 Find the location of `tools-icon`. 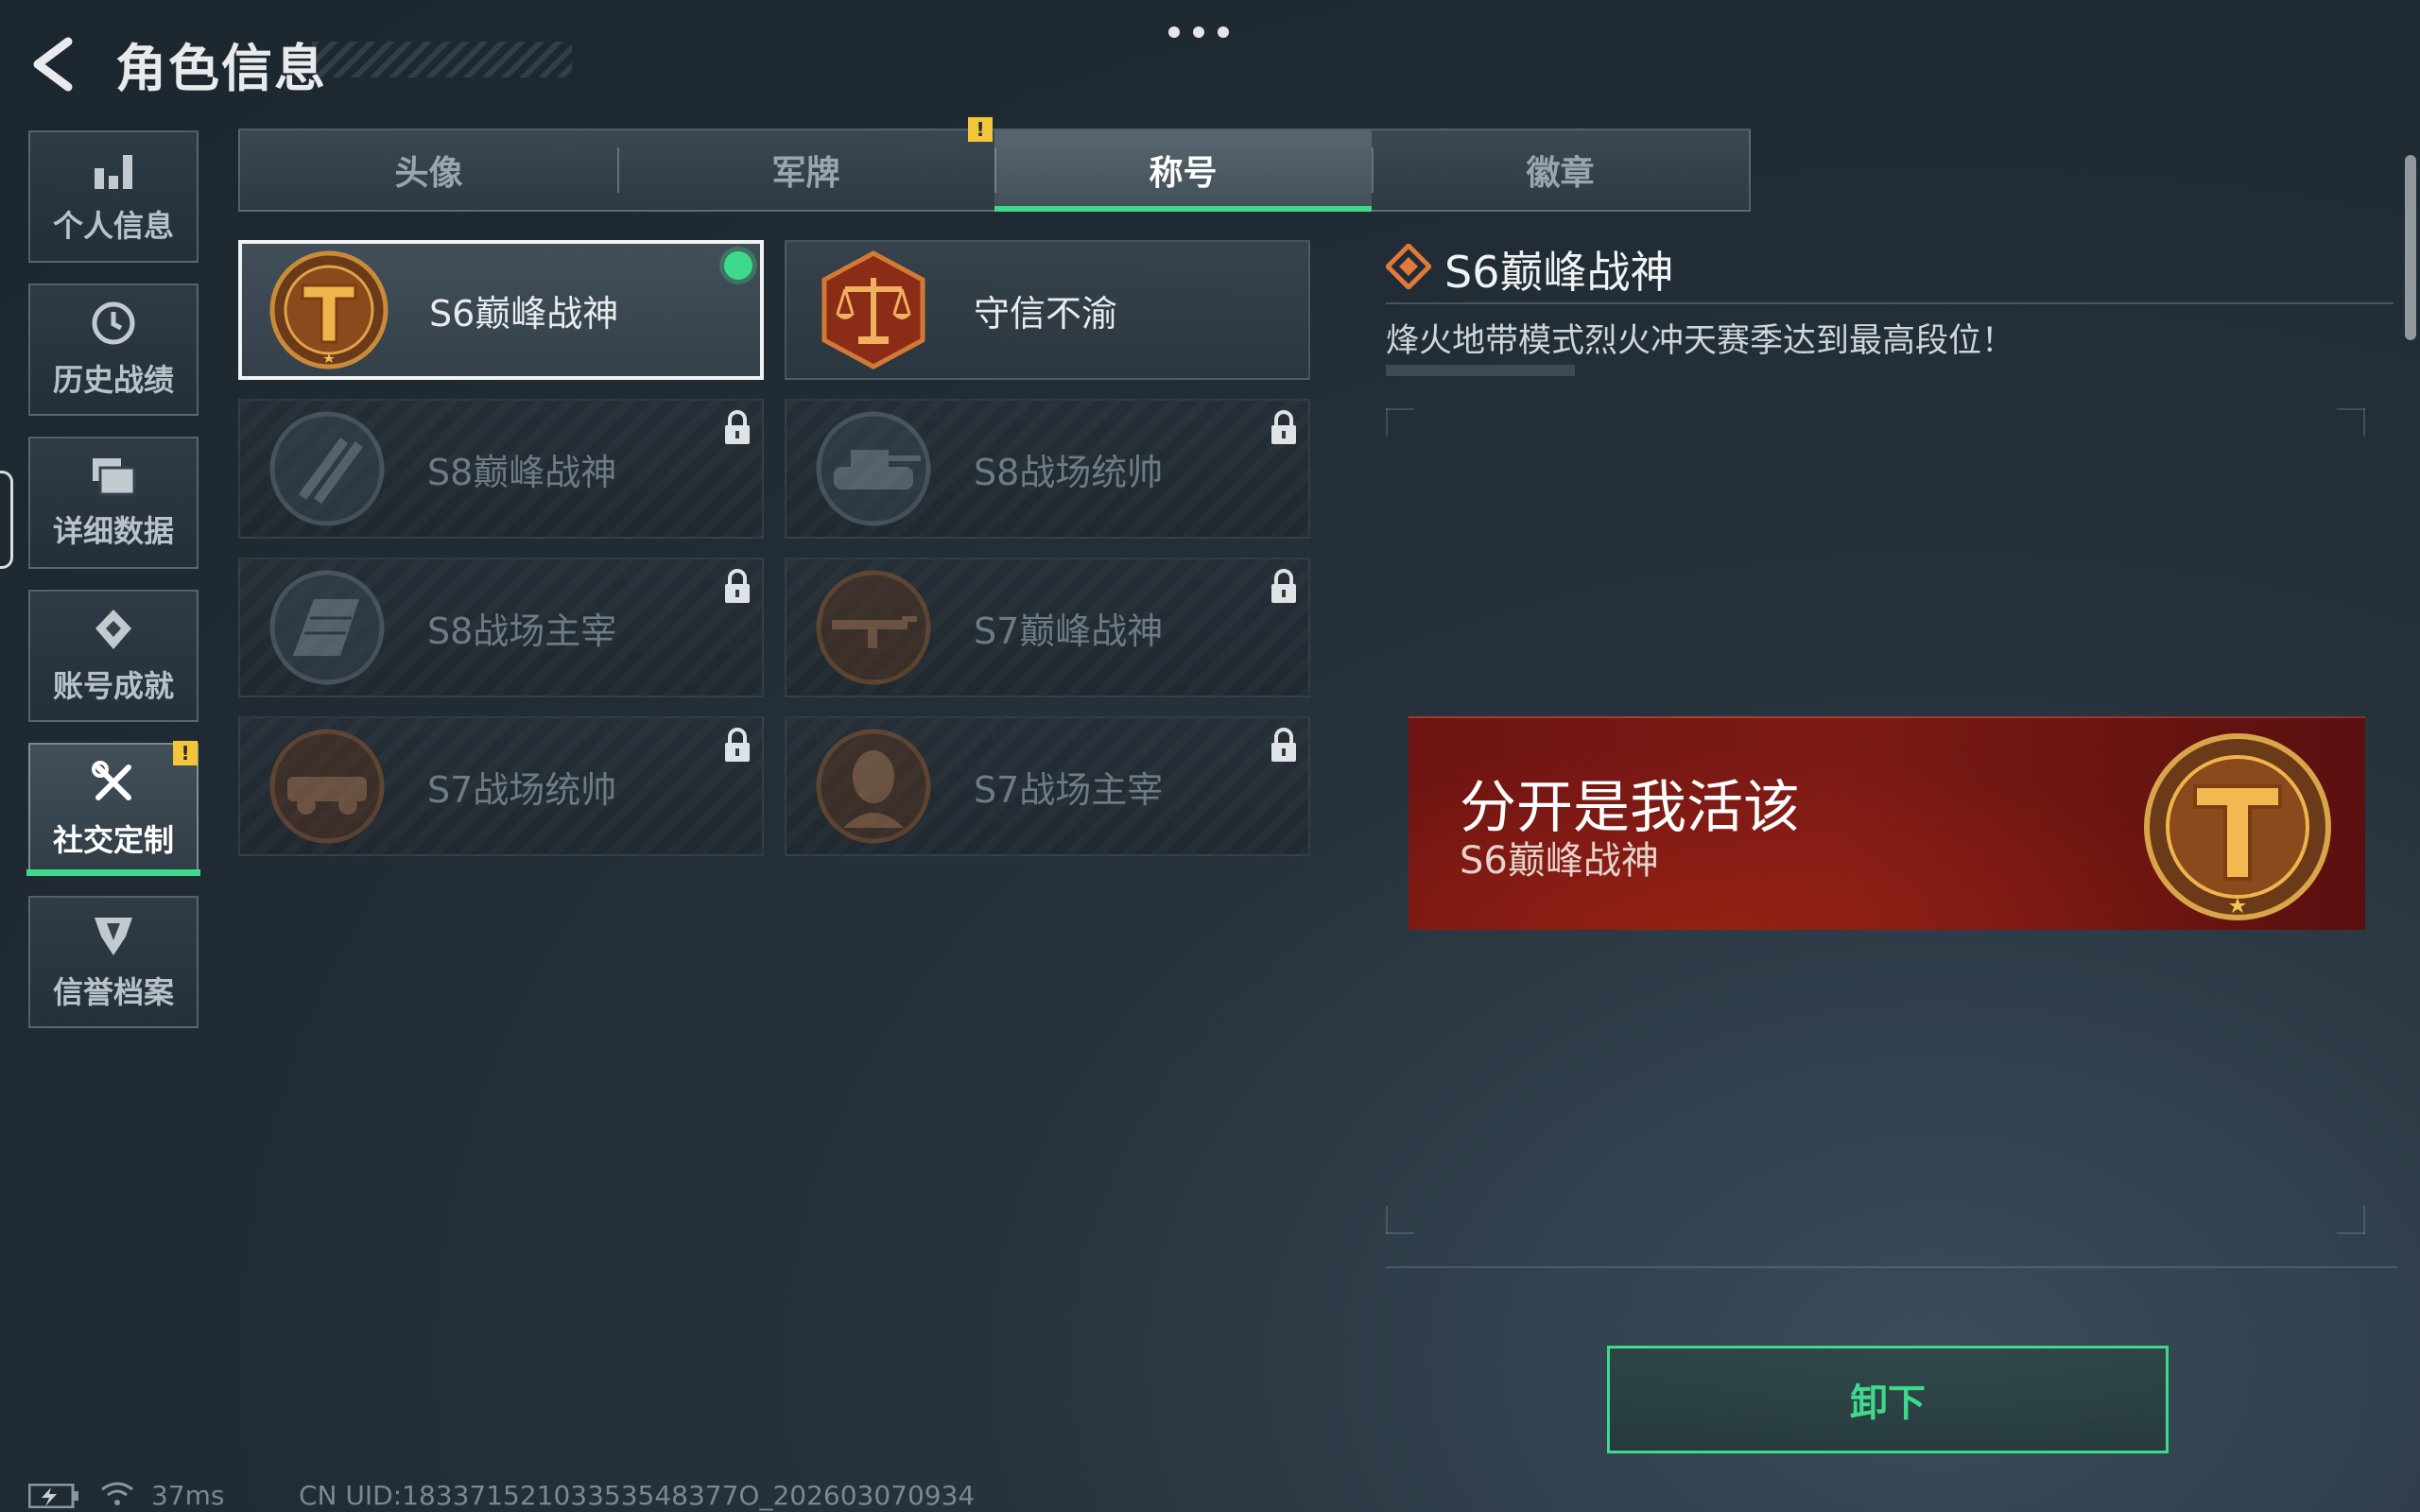

tools-icon is located at coordinates (111, 780).